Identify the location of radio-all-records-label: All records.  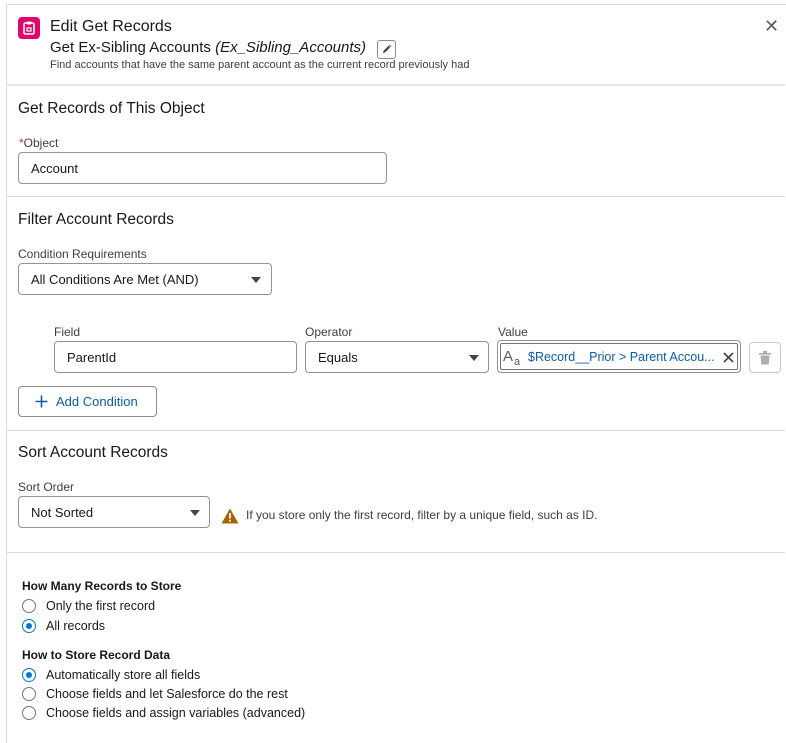
(76, 626).